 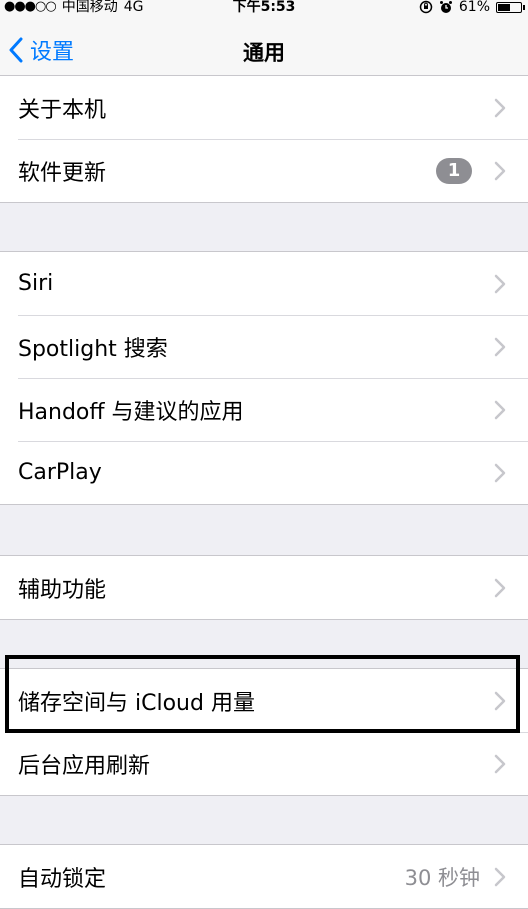 What do you see at coordinates (62, 173) in the screenshot?
I see `row-label: 软件更新` at bounding box center [62, 173].